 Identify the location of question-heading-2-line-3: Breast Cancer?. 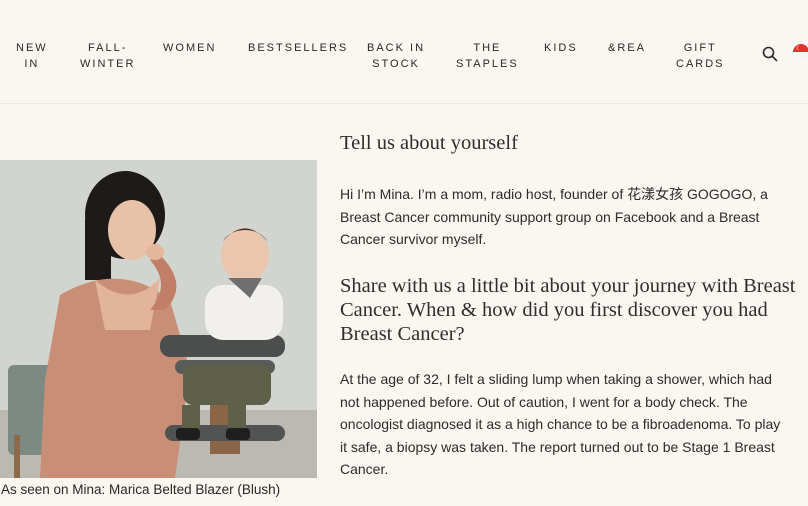
(402, 334).